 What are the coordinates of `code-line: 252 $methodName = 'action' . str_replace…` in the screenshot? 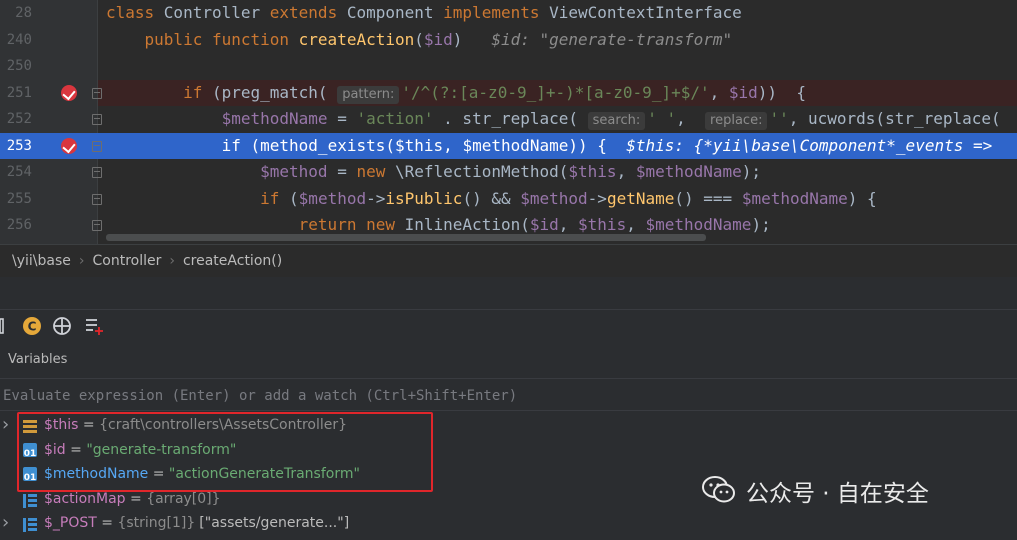 It's located at (508, 119).